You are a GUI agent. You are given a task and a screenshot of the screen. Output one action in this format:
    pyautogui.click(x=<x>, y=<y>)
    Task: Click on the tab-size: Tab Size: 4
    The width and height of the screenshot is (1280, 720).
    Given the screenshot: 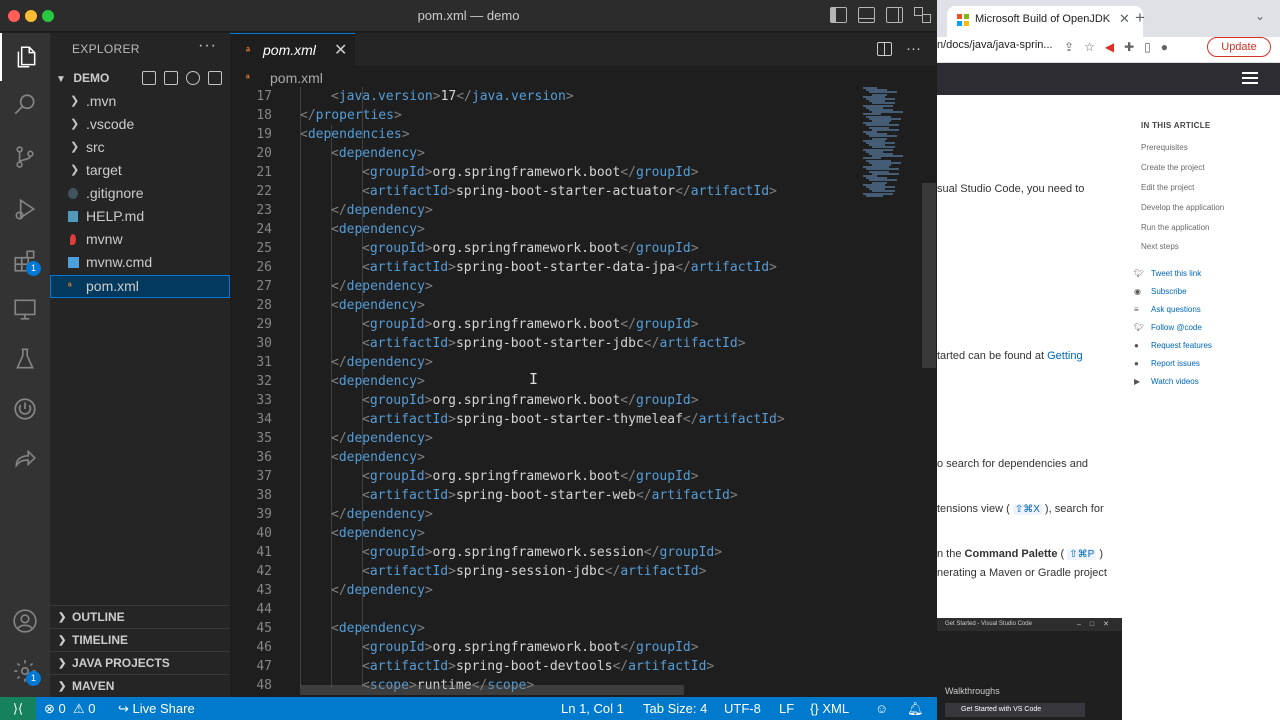 What is the action you would take?
    pyautogui.click(x=675, y=708)
    